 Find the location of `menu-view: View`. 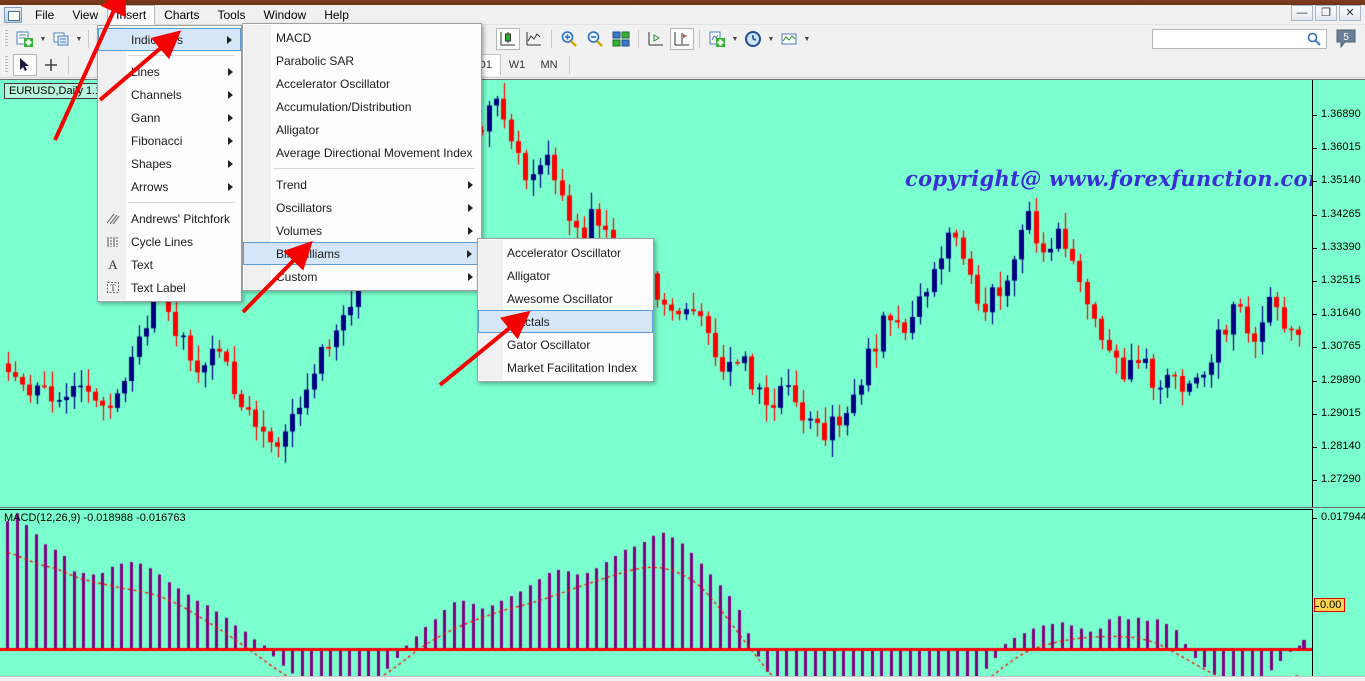

menu-view: View is located at coordinates (85, 15).